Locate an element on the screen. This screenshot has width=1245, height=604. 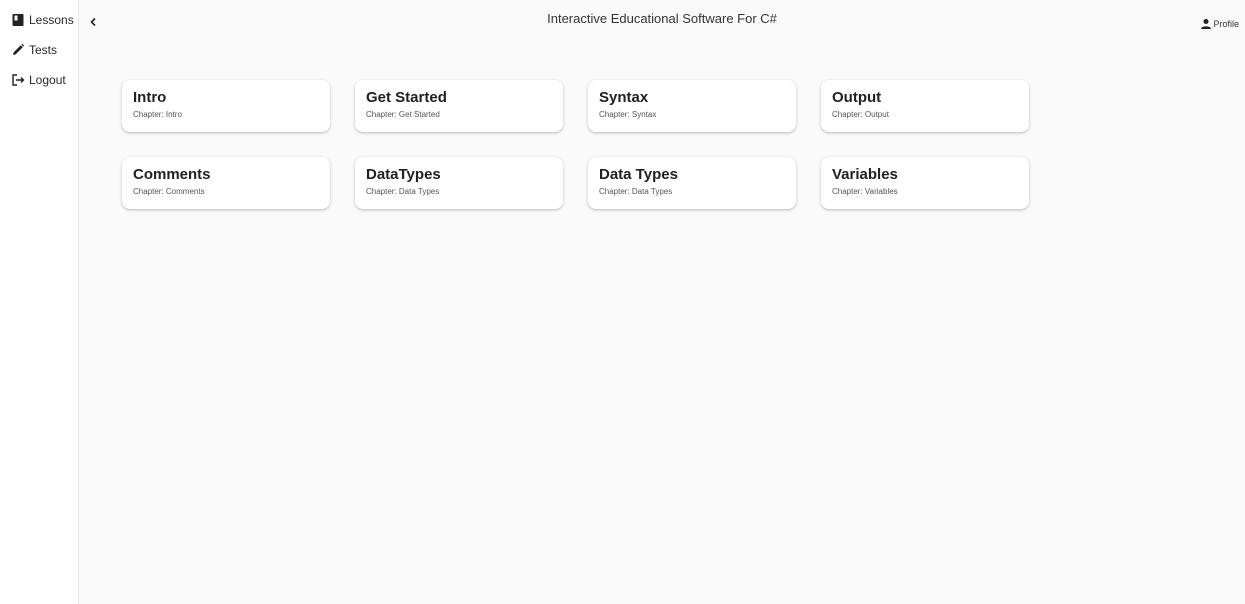
logout-icon is located at coordinates (18, 80).